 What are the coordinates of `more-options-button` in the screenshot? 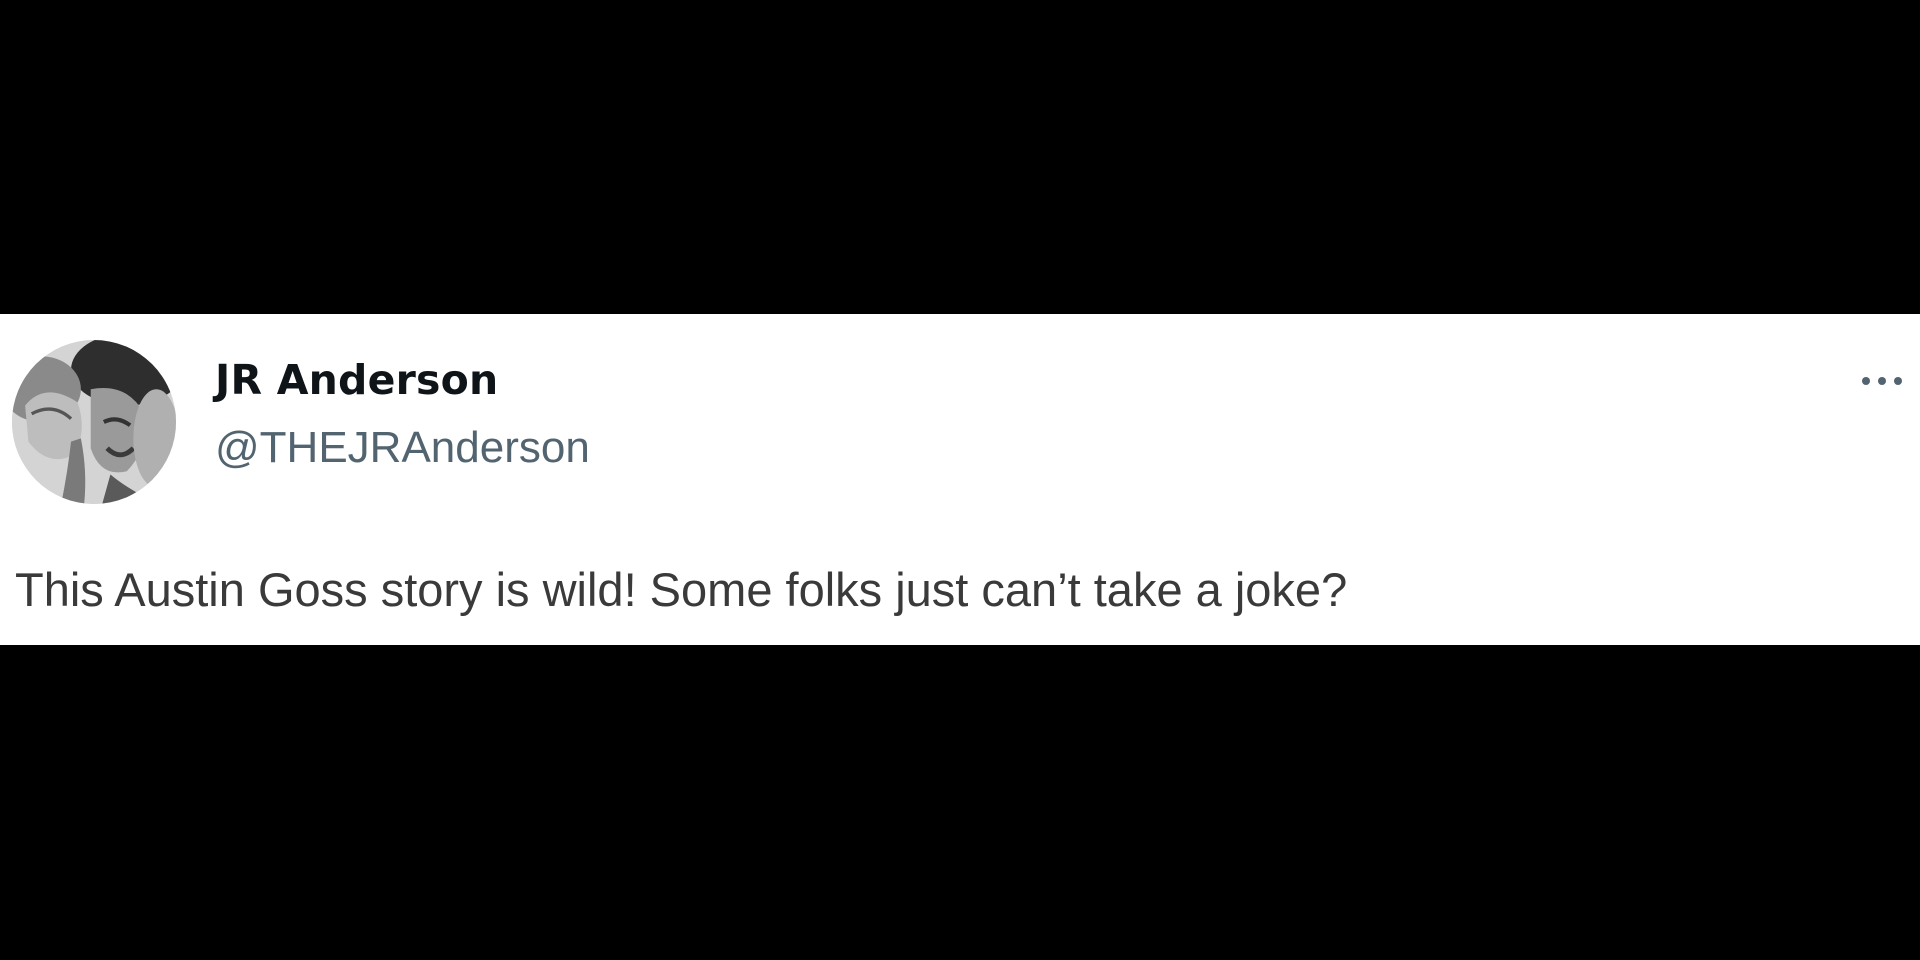 It's located at (1884, 381).